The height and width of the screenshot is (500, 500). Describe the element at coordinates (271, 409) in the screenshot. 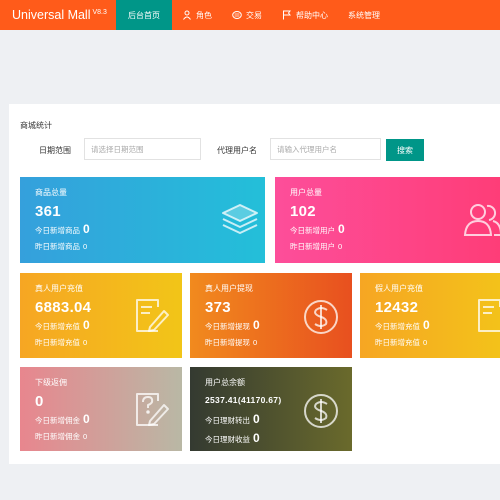

I see `card-user-balance: 用户总余额 2537.41(41170.67) 今日理财转出 0 今日理财收益 0` at that location.